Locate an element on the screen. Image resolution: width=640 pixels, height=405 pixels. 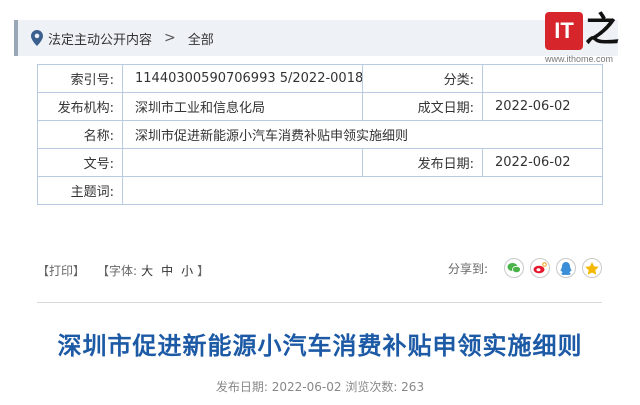
publish-info: 发布日期: 2022-06-02 浏览次数: 263 is located at coordinates (320, 387).